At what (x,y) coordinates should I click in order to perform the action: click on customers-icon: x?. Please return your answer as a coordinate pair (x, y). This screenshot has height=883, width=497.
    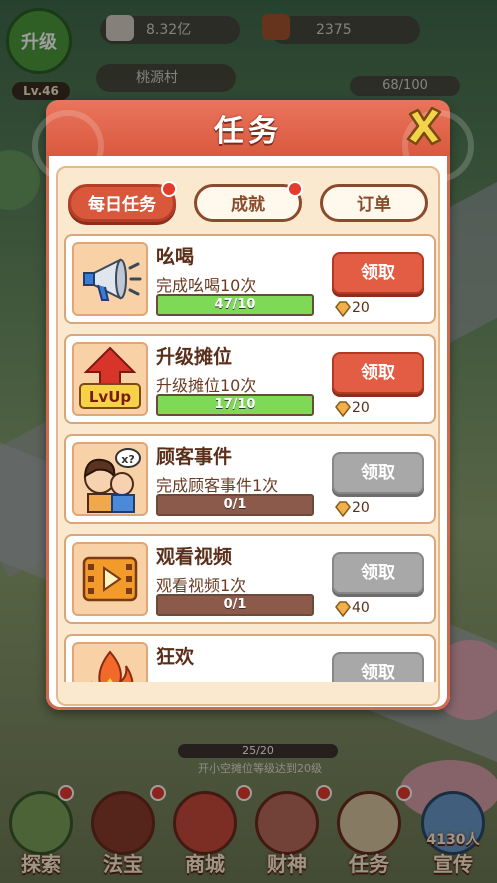
    Looking at the image, I should click on (112, 480).